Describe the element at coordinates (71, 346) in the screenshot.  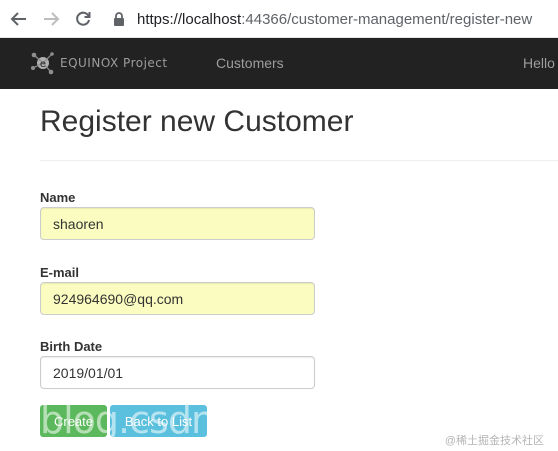
I see `birth-date-label: Birth Date` at that location.